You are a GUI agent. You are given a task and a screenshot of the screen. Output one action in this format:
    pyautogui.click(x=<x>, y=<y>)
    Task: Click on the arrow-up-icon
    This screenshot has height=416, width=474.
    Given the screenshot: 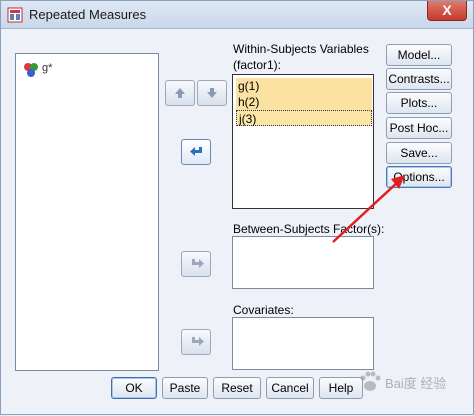 What is the action you would take?
    pyautogui.click(x=180, y=93)
    